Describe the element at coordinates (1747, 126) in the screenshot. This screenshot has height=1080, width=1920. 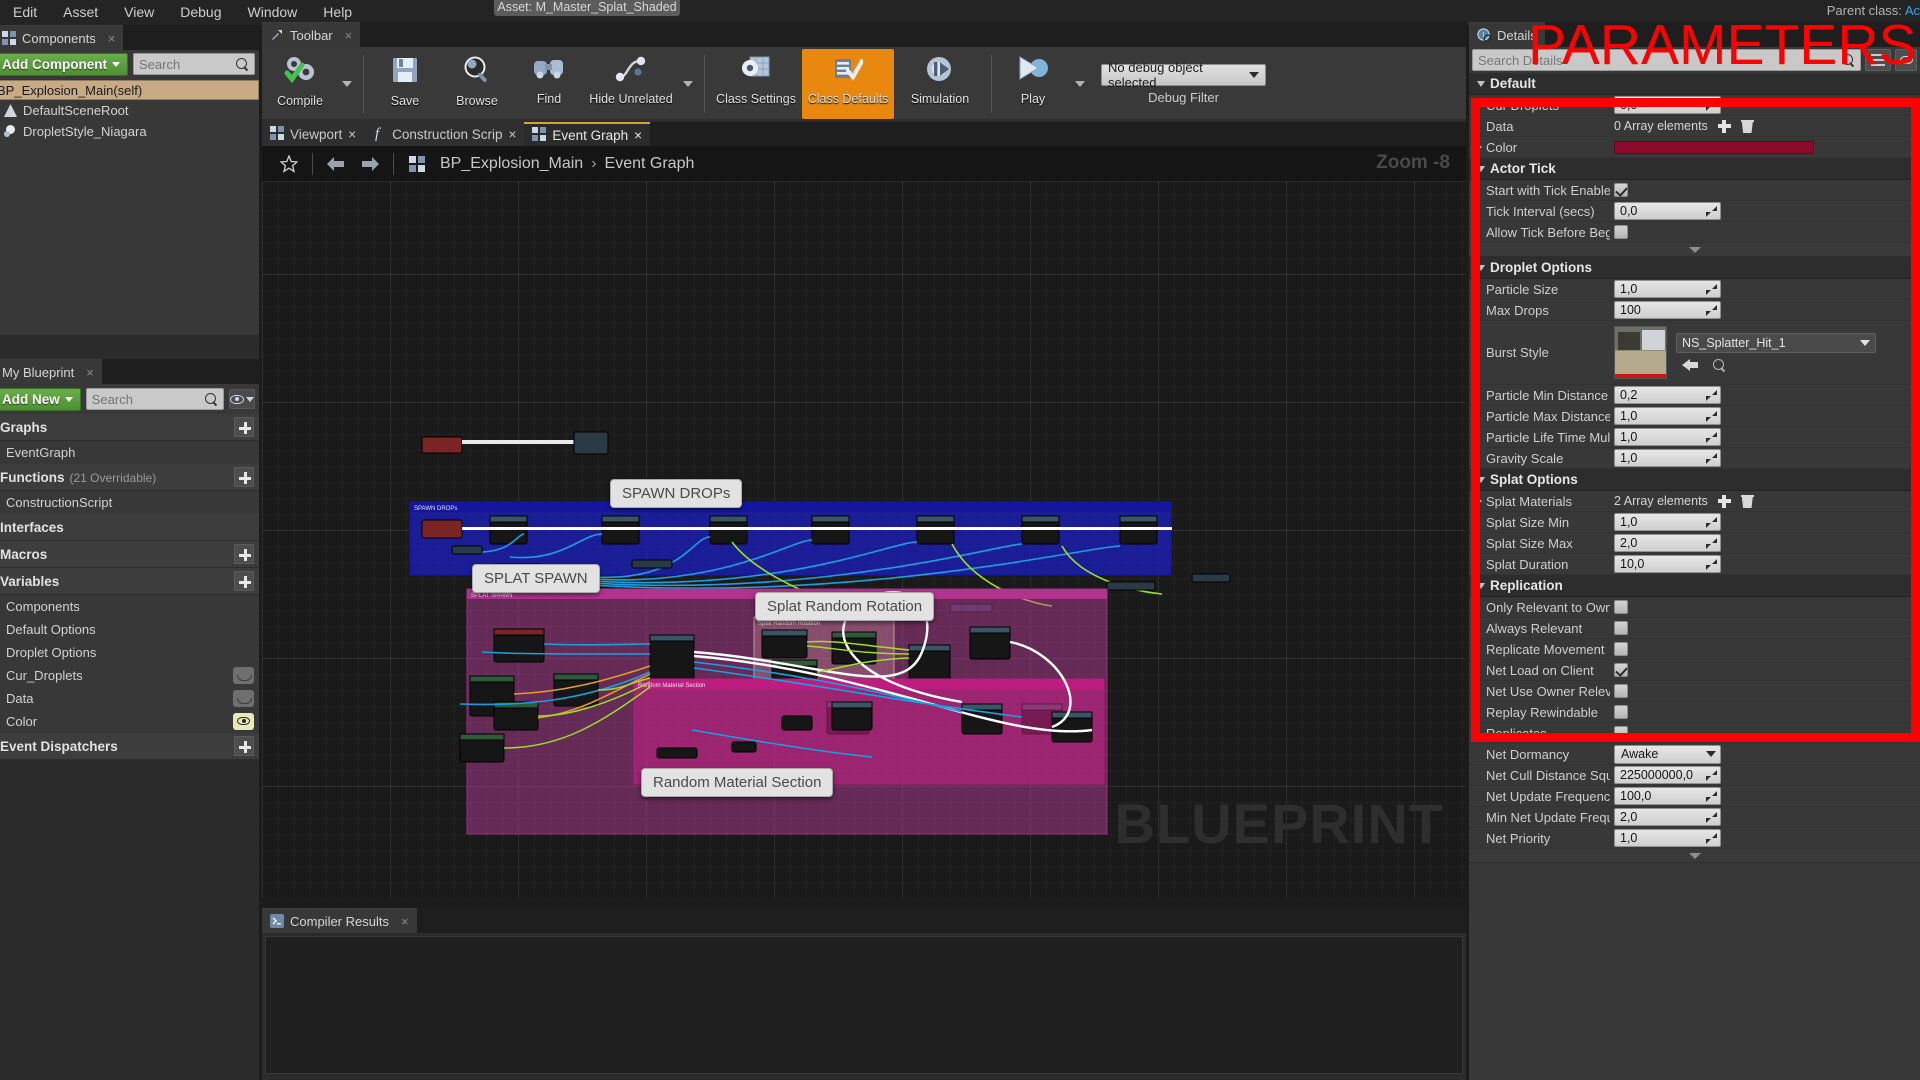
I see `delete-array-icon` at that location.